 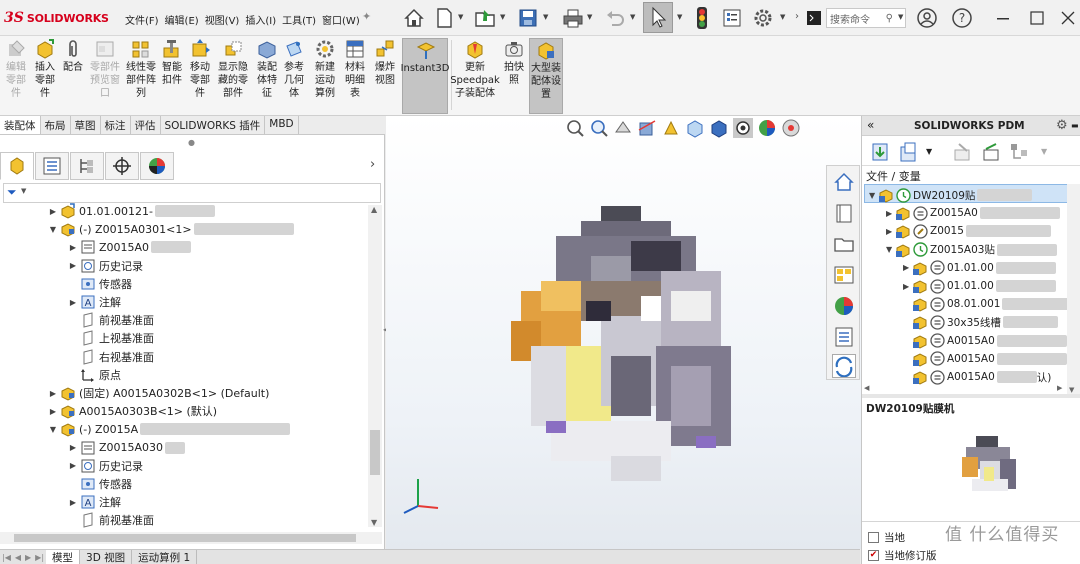 I want to click on tree-node: ▶ A 注解, so click(x=94, y=502).